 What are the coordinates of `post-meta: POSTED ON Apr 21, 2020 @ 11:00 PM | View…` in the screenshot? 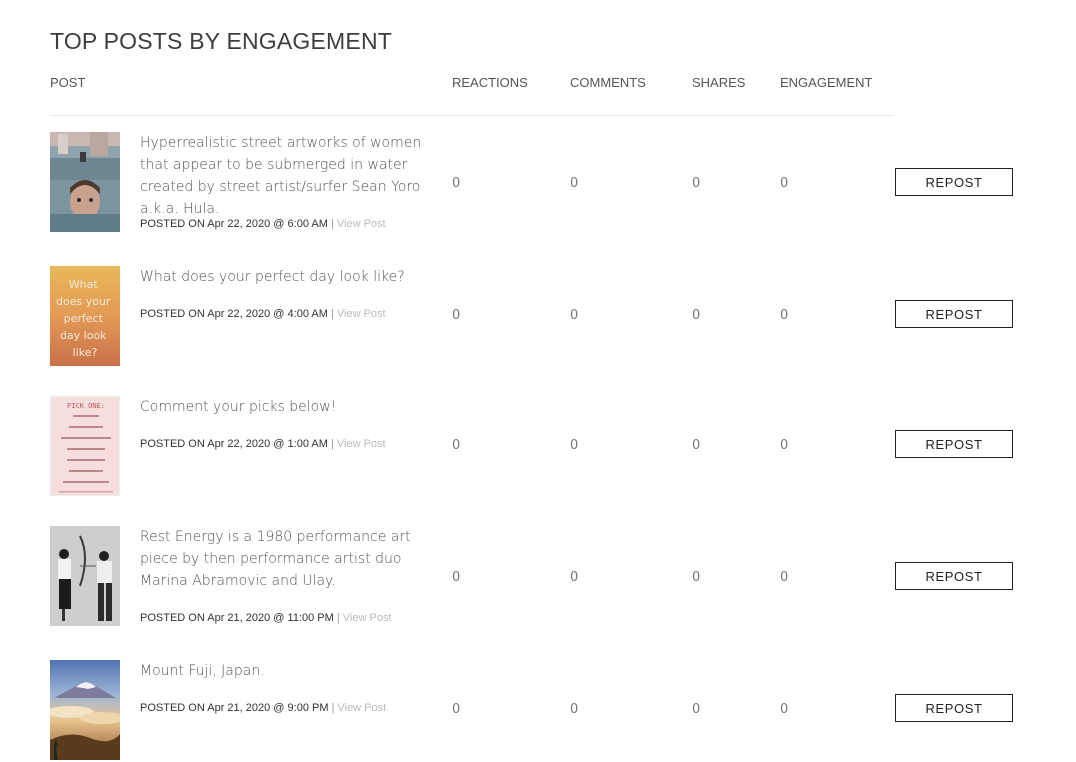 It's located at (266, 618).